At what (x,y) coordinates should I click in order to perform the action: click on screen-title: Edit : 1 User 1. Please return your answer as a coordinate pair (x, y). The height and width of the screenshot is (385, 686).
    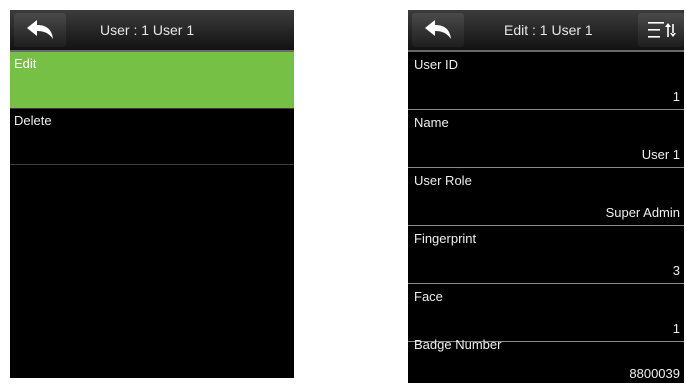
    Looking at the image, I should click on (548, 30).